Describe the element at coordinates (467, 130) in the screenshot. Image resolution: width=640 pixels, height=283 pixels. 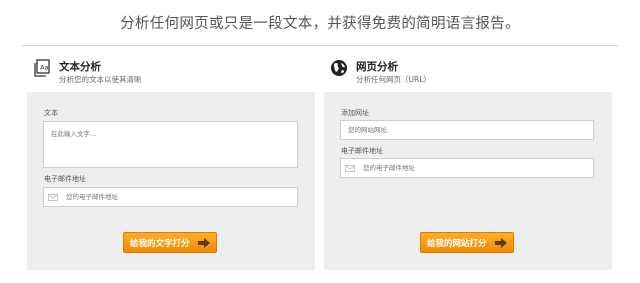
I see `url-input` at that location.